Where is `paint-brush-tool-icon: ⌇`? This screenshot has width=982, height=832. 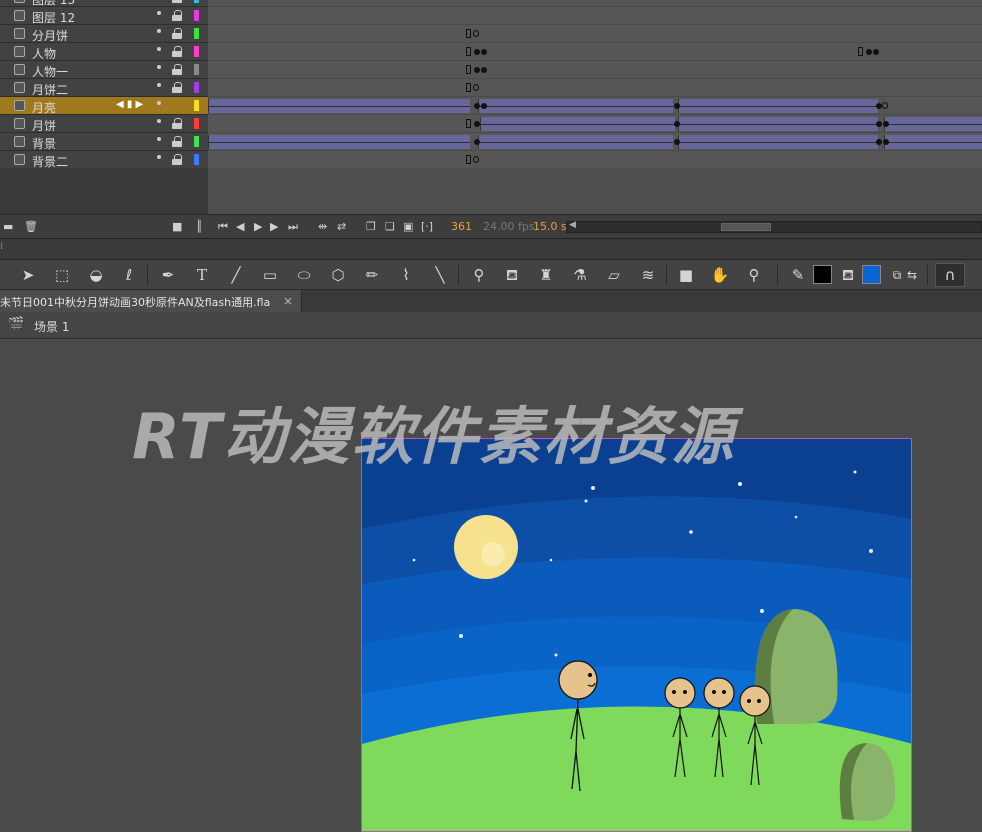
paint-brush-tool-icon: ⌇ is located at coordinates (406, 275).